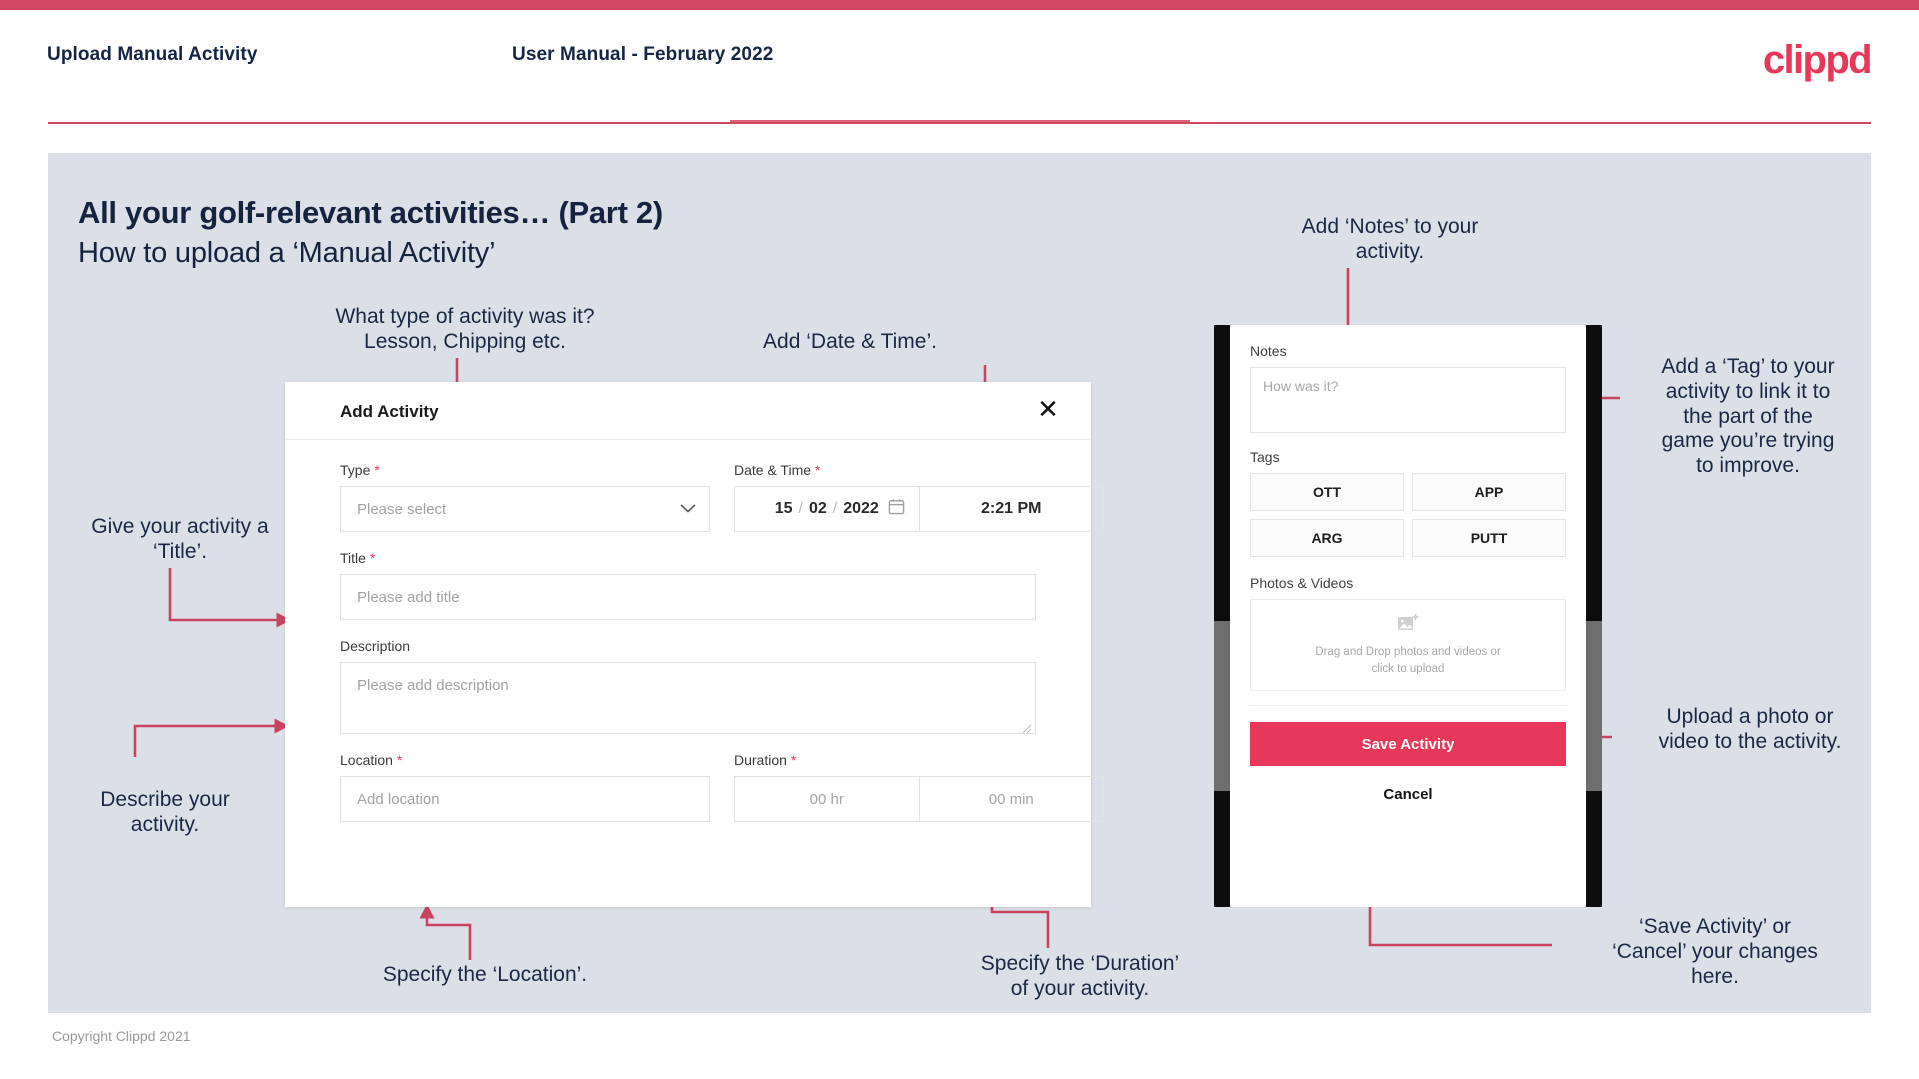 This screenshot has height=1079, width=1919. Describe the element at coordinates (1302, 583) in the screenshot. I see `photos-videos-label: Photos & Videos` at that location.